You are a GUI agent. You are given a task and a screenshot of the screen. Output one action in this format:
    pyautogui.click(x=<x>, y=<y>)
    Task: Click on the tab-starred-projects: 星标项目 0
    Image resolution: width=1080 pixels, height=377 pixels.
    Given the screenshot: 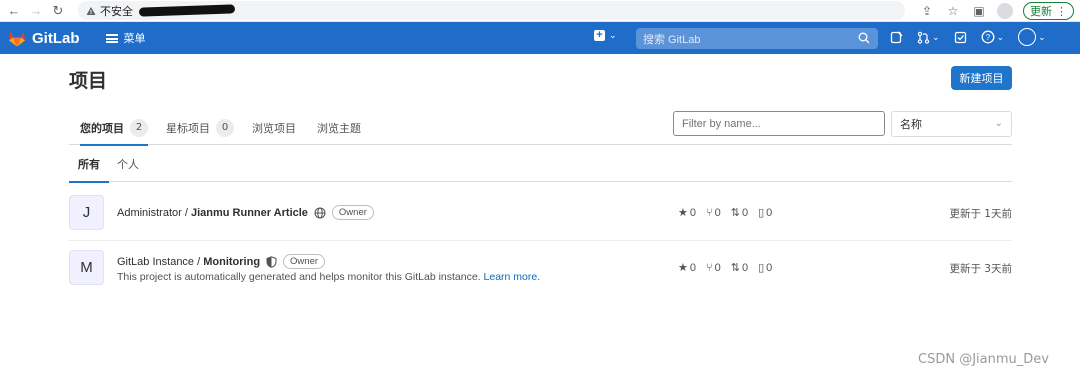 What is the action you would take?
    pyautogui.click(x=200, y=127)
    